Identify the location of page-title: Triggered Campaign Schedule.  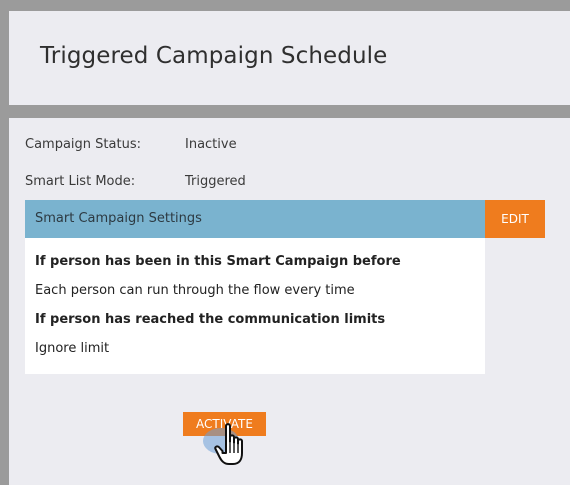
(214, 56).